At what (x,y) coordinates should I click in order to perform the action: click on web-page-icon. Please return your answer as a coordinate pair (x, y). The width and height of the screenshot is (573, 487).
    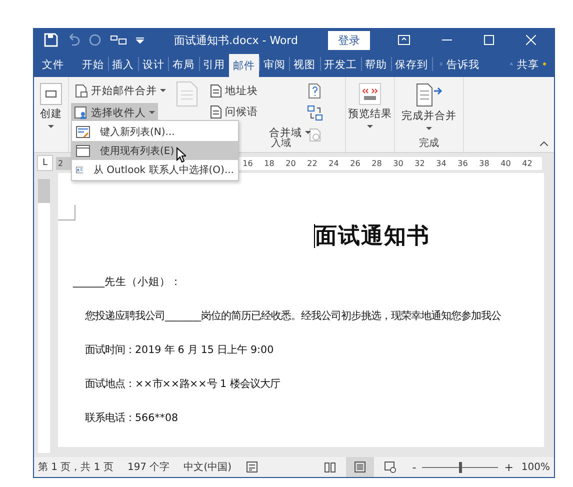
    Looking at the image, I should click on (390, 467).